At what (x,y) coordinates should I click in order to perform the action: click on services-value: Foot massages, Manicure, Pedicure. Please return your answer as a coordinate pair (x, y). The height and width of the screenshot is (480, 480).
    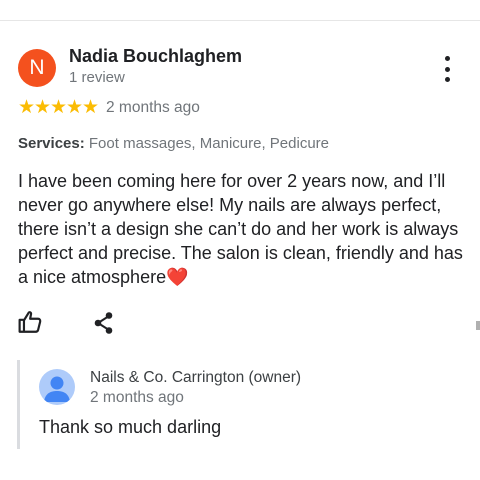
    Looking at the image, I should click on (209, 143).